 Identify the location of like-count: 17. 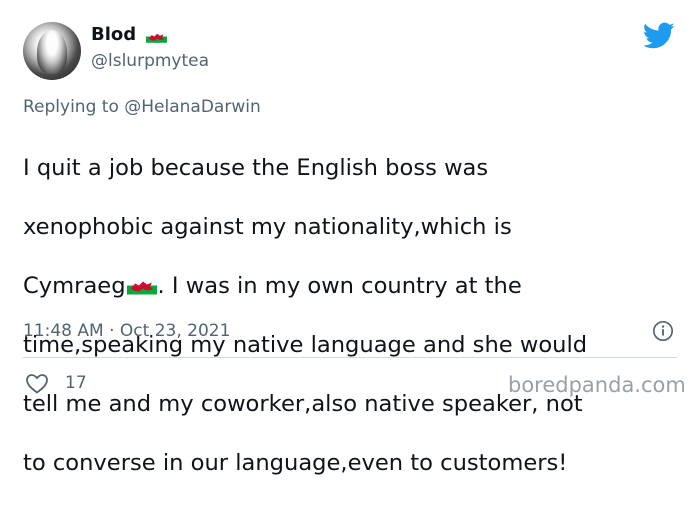
(76, 383).